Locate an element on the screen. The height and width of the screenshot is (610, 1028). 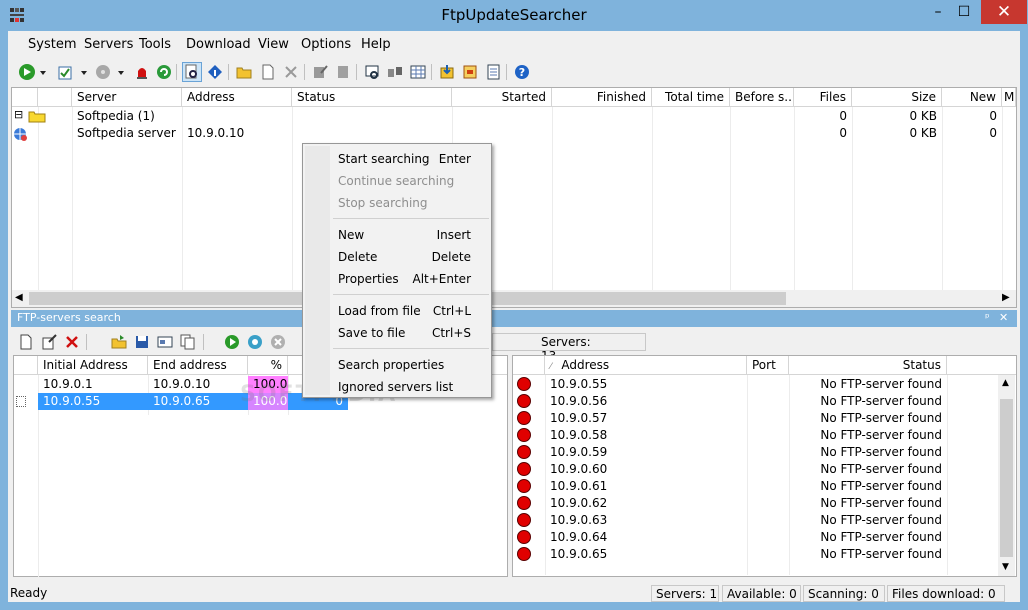
scroll-right-icon: ▶ is located at coordinates (1006, 297).